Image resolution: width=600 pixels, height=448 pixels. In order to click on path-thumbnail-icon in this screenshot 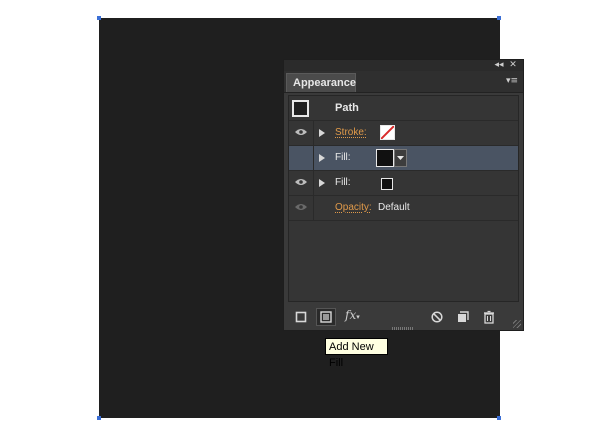, I will do `click(300, 108)`.